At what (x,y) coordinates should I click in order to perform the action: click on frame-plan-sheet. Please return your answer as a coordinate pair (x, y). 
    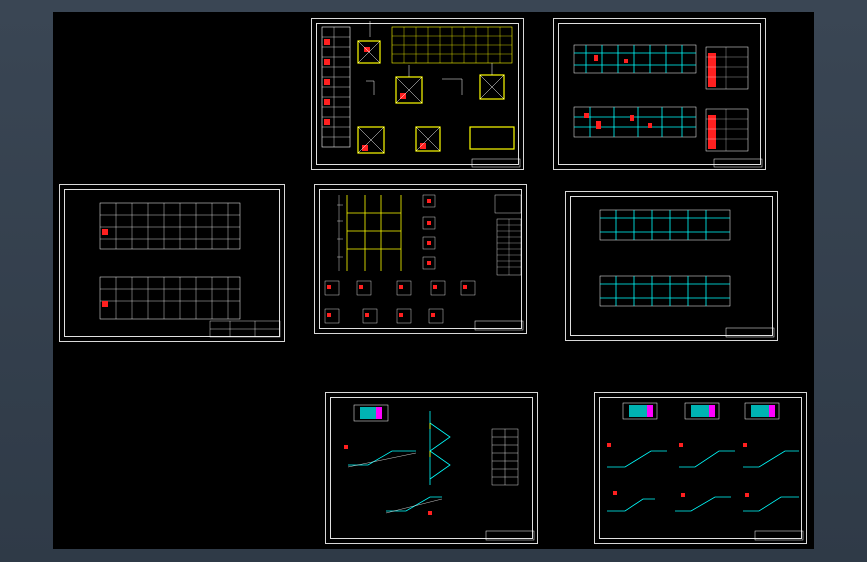
    Looking at the image, I should click on (172, 263).